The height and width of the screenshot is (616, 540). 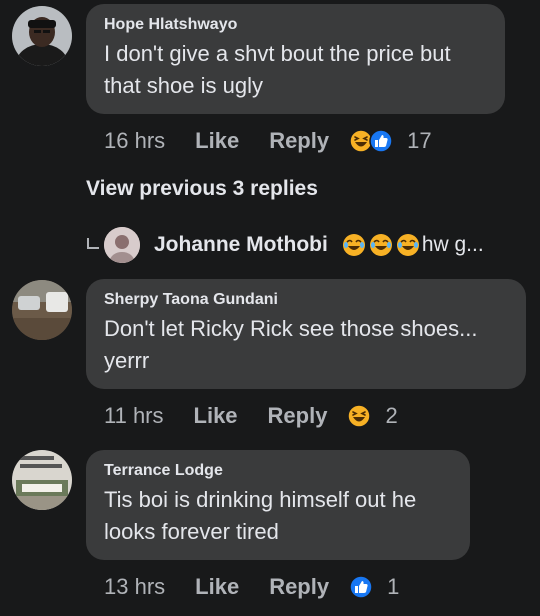 I want to click on comment-author: Hope Hlatshwayo, so click(x=295, y=25).